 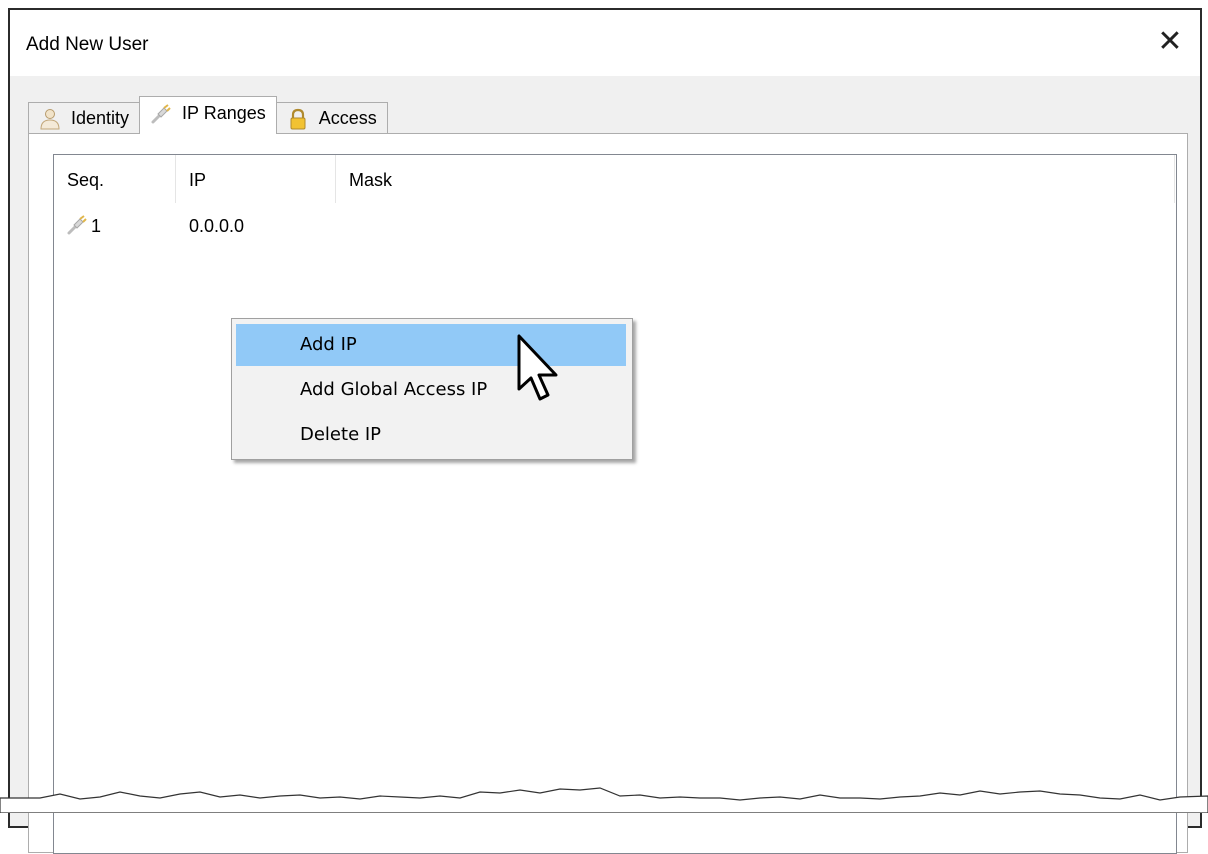 I want to click on window-title: Add New User, so click(x=87, y=44).